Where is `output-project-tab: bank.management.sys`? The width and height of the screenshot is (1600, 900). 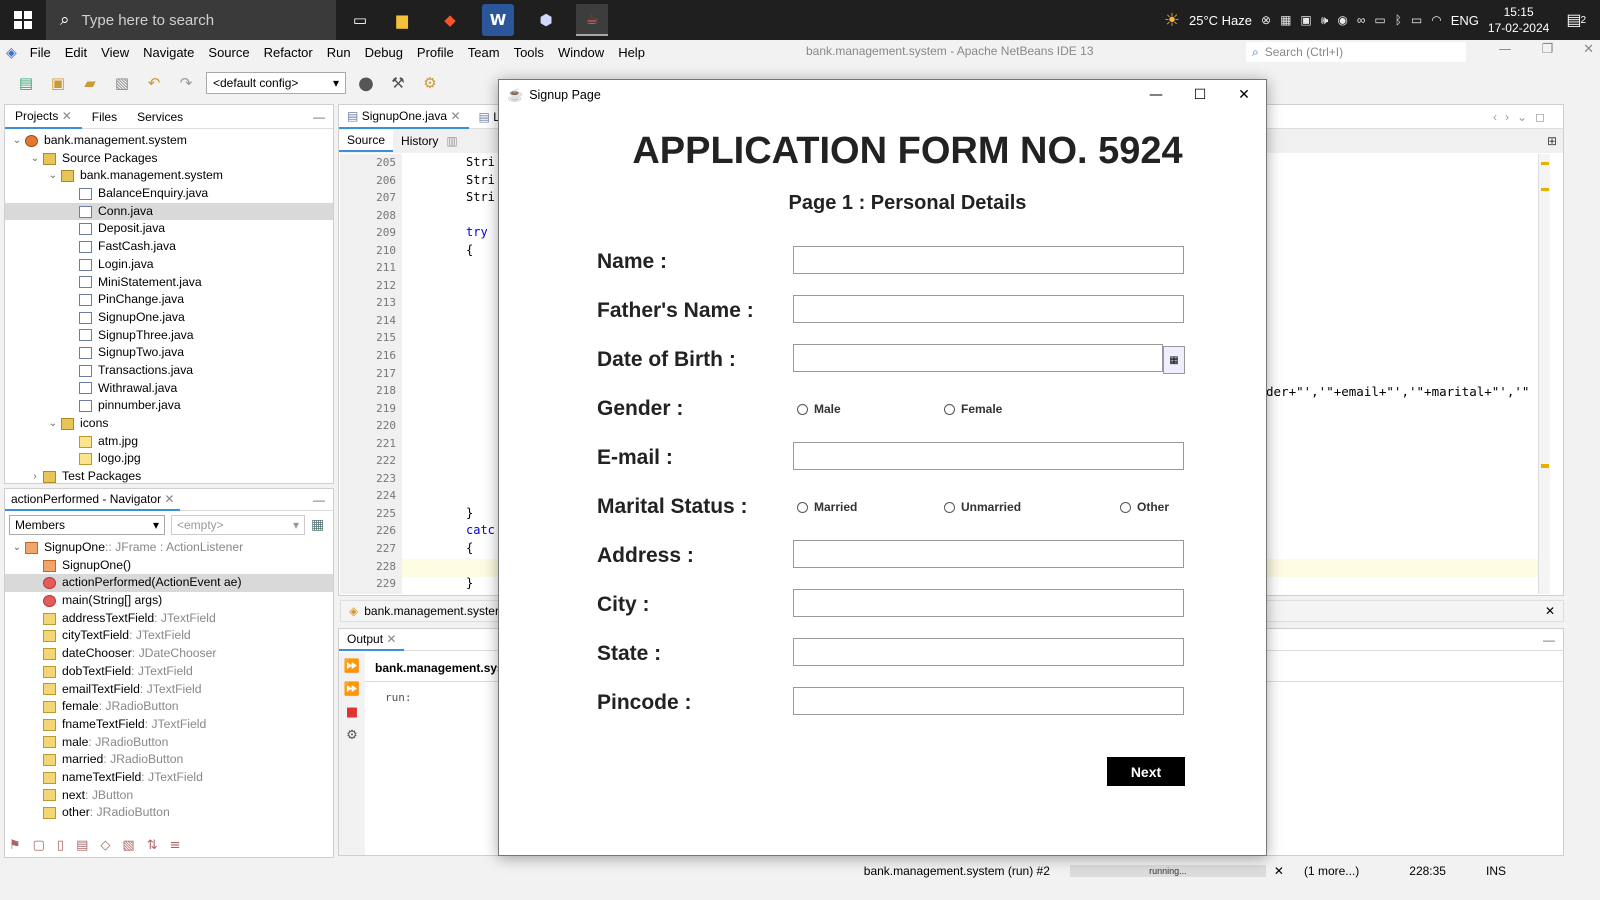 output-project-tab: bank.management.sys is located at coordinates (439, 668).